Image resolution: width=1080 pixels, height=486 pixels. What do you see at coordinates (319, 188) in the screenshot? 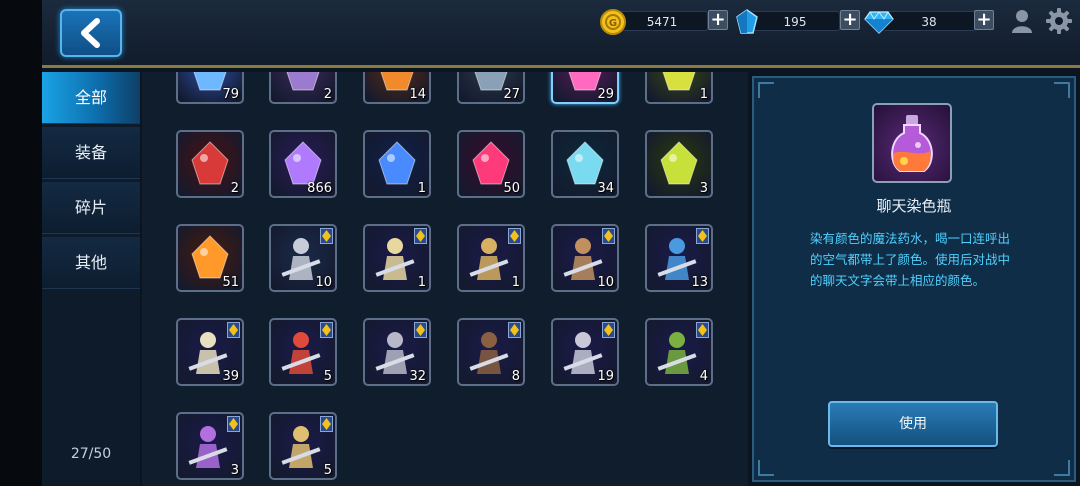
I see `item-quantity: 866` at bounding box center [319, 188].